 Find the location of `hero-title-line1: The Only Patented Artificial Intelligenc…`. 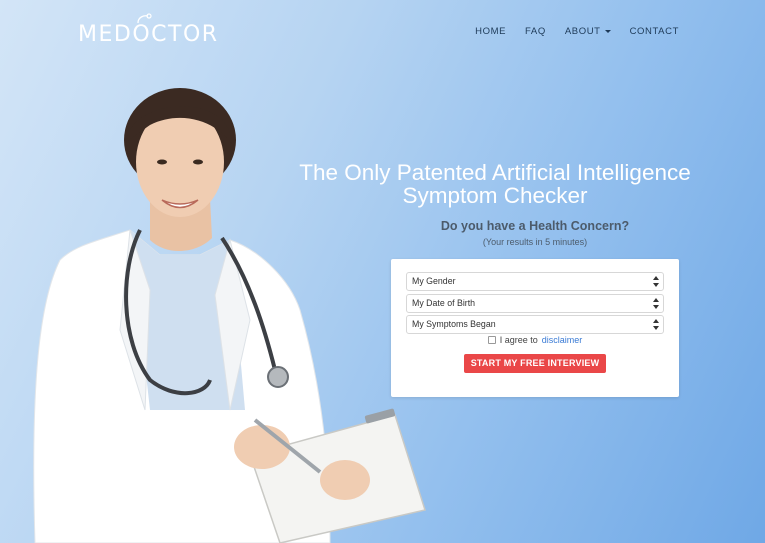

hero-title-line1: The Only Patented Artificial Intelligenc… is located at coordinates (495, 172).